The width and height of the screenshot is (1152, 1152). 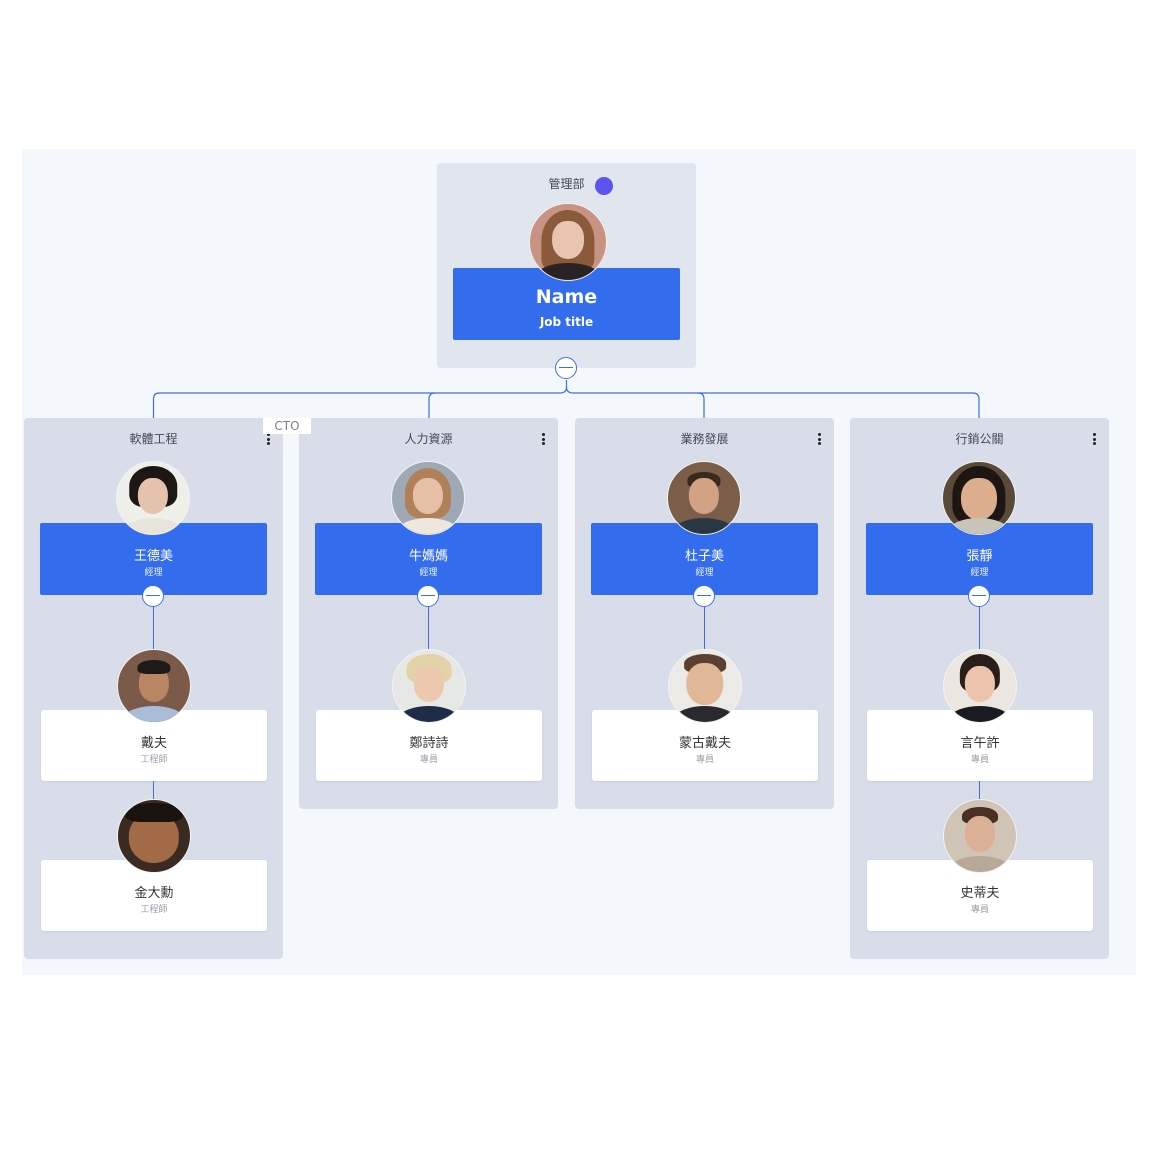 I want to click on employee-name: 戴夫, so click(x=153, y=743).